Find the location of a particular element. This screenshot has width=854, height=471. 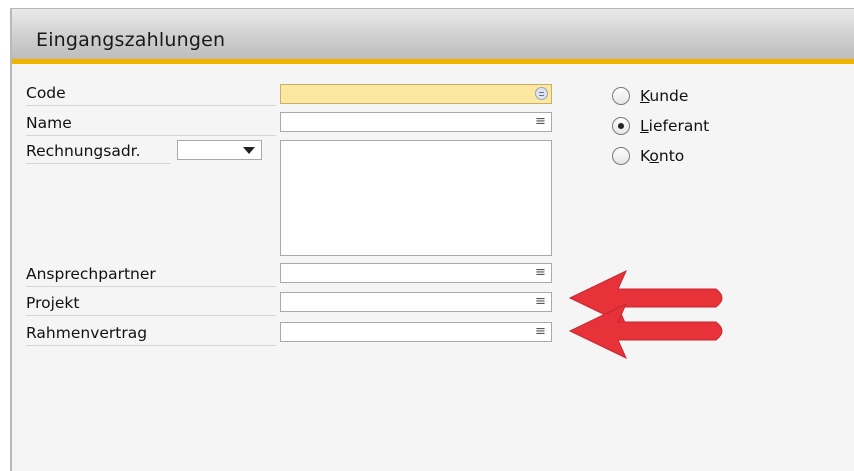

name-divider is located at coordinates (151, 135).